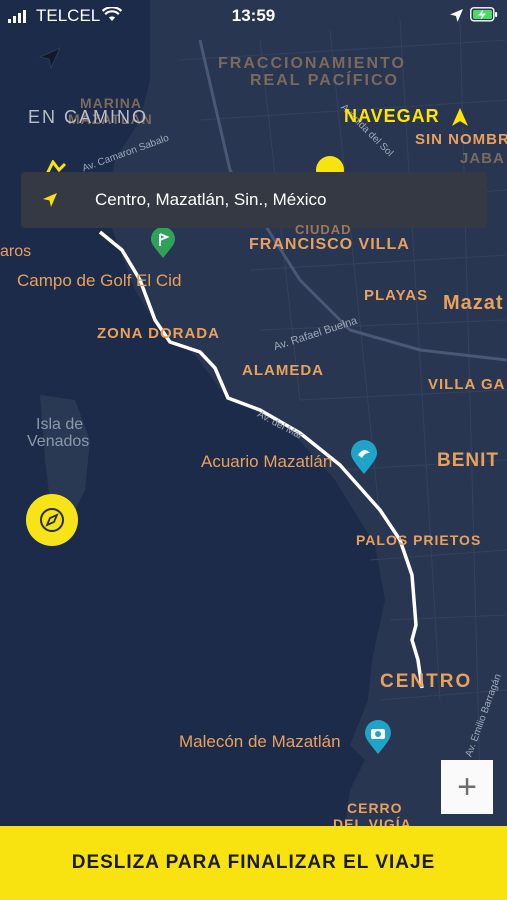 The image size is (507, 900). I want to click on map-label-venados: Venados, so click(58, 441).